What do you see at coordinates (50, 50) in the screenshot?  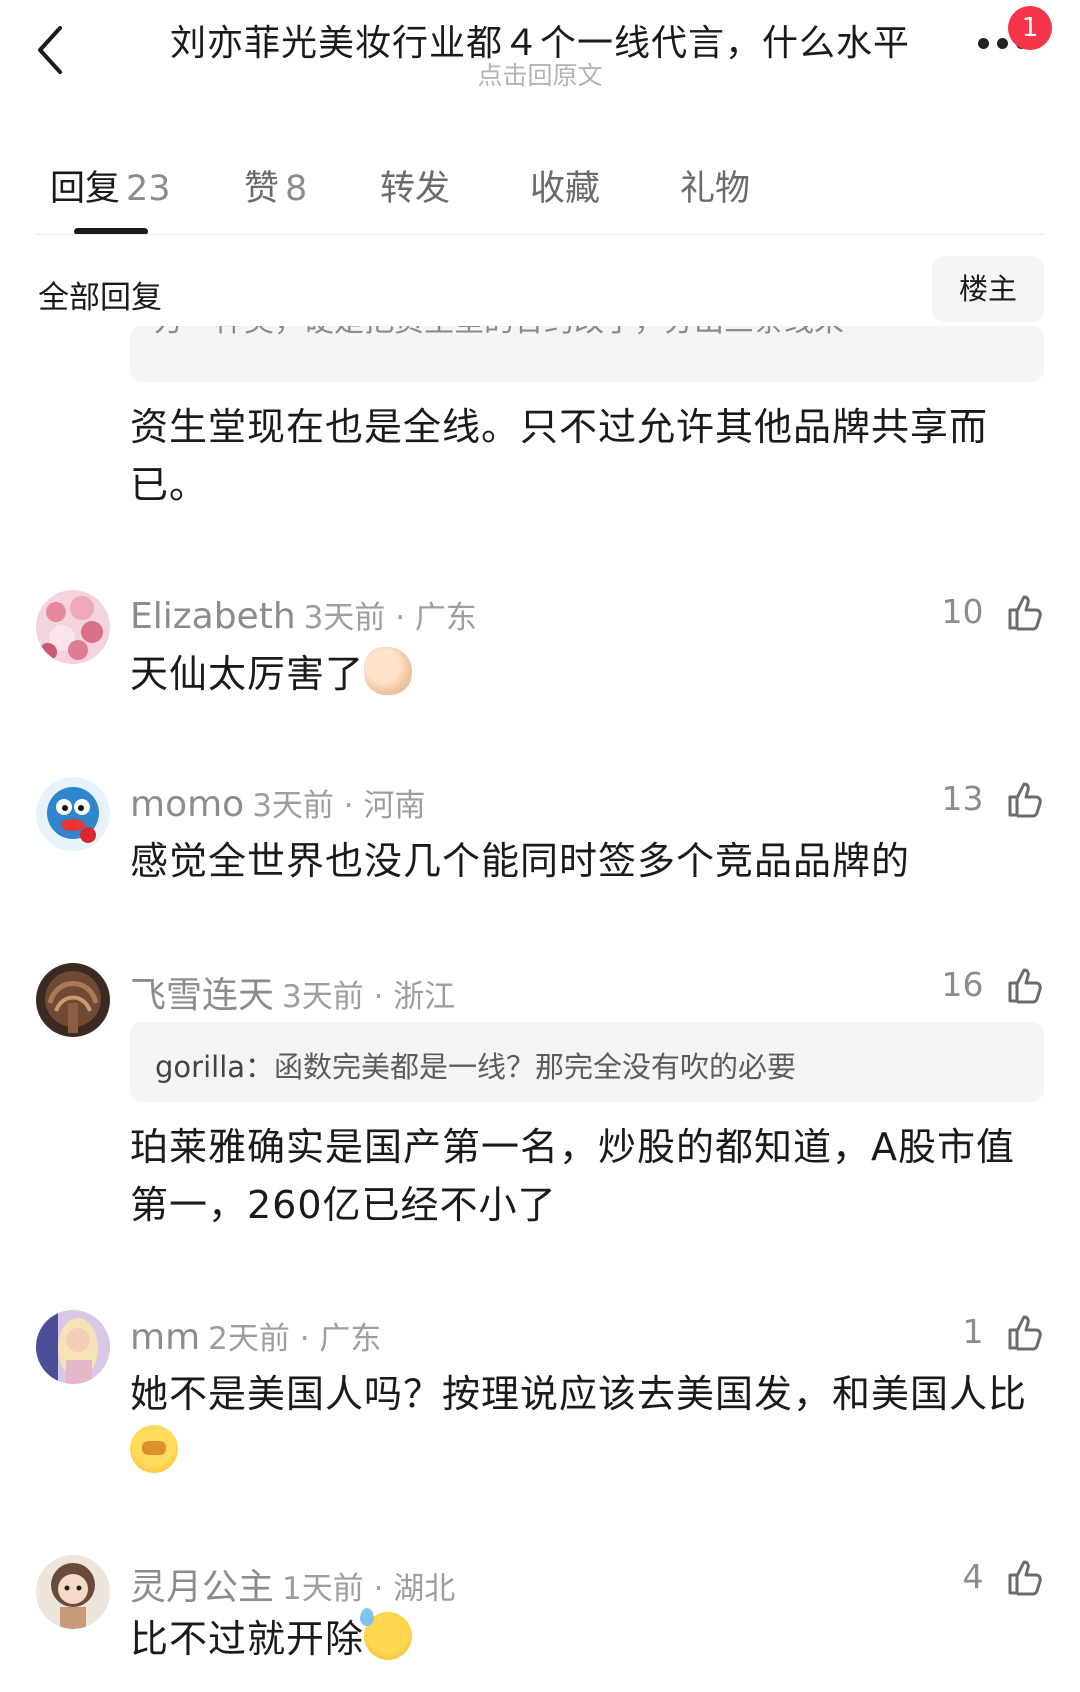 I see `chevron-left-icon` at bounding box center [50, 50].